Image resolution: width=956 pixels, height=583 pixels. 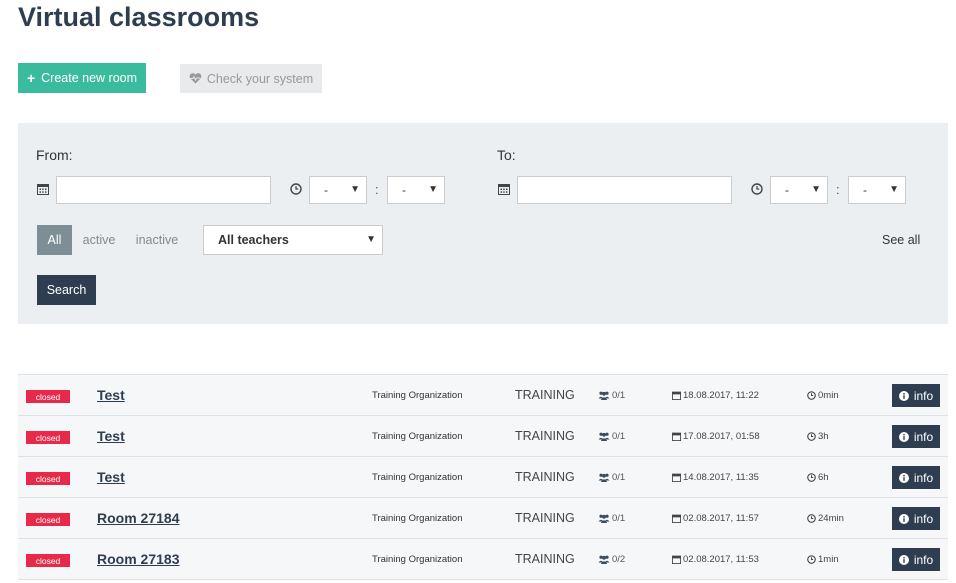 What do you see at coordinates (416, 190) in the screenshot?
I see `from-minute-select: - ▼` at bounding box center [416, 190].